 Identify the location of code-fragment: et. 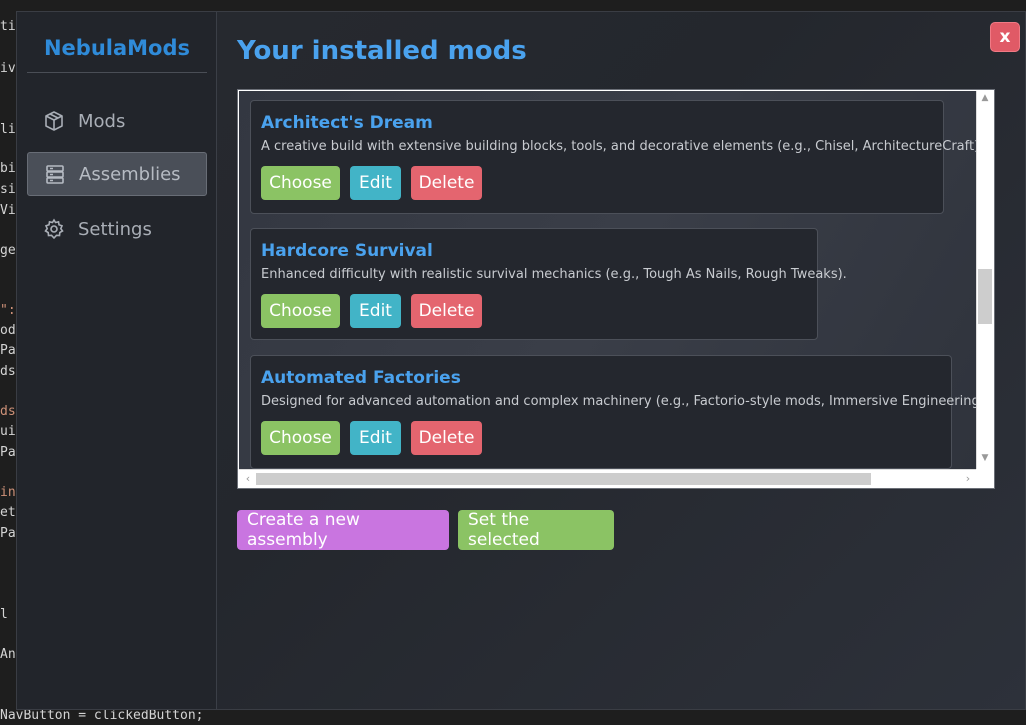
(8, 512).